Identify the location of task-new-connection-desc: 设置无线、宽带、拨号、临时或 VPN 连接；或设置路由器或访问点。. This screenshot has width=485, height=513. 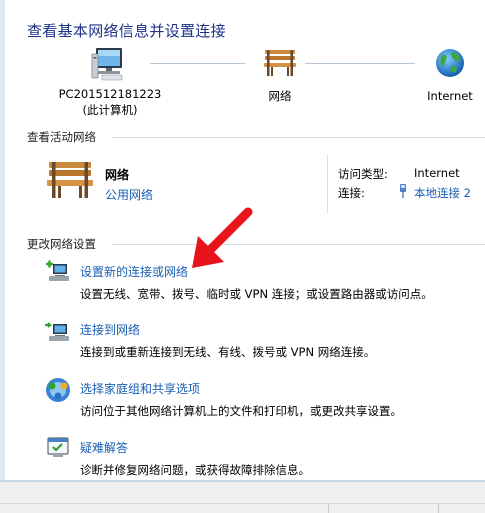
(256, 294).